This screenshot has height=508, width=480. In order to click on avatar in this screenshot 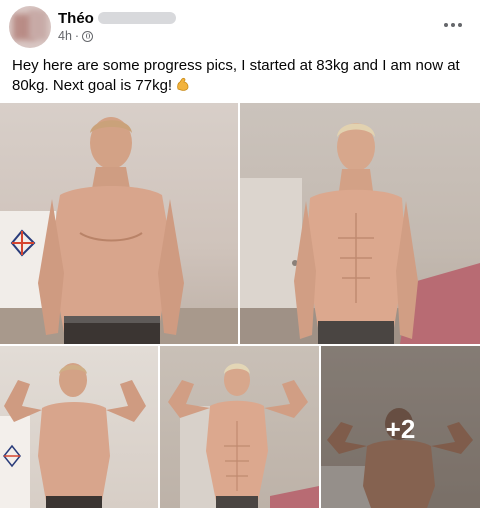, I will do `click(30, 27)`.